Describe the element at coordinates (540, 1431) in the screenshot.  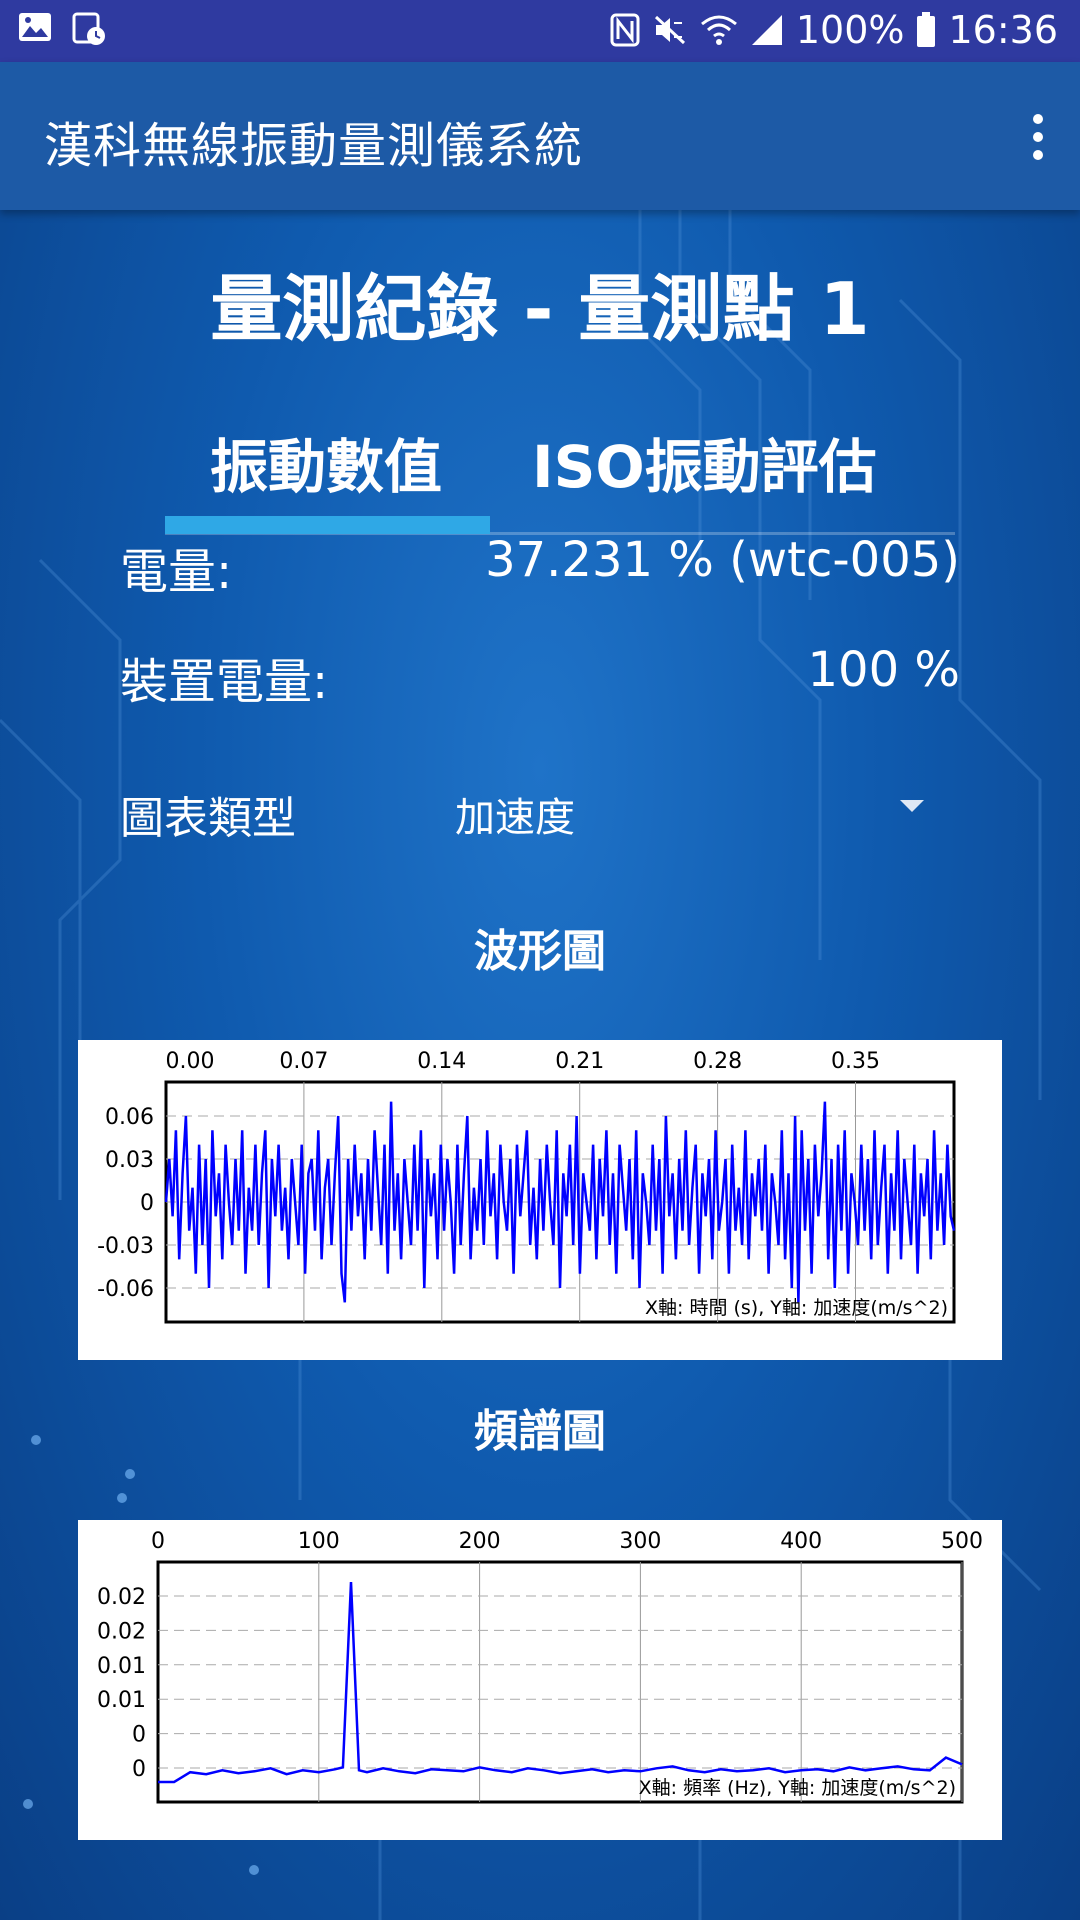
I see `spectrum-title: 頻譜圖` at that location.